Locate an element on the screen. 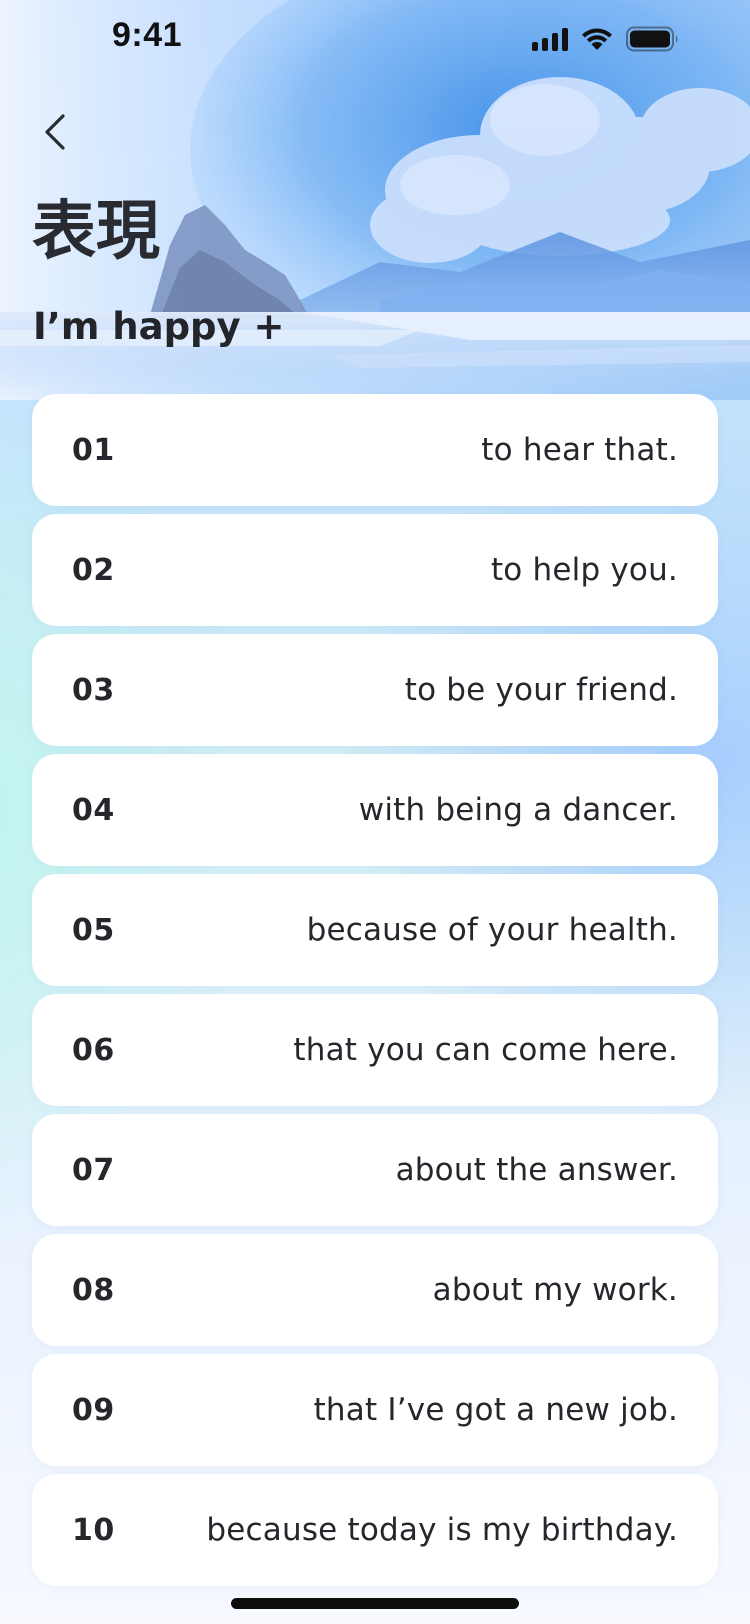  chevron-left-icon is located at coordinates (55, 132).